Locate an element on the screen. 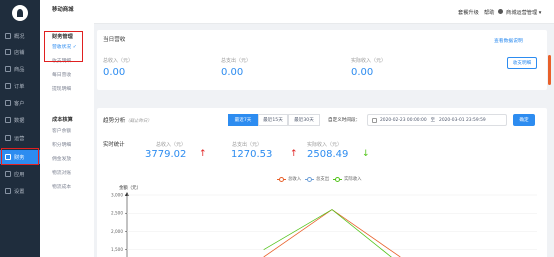  submenu-item-points: 积分明细 is located at coordinates (61, 144).